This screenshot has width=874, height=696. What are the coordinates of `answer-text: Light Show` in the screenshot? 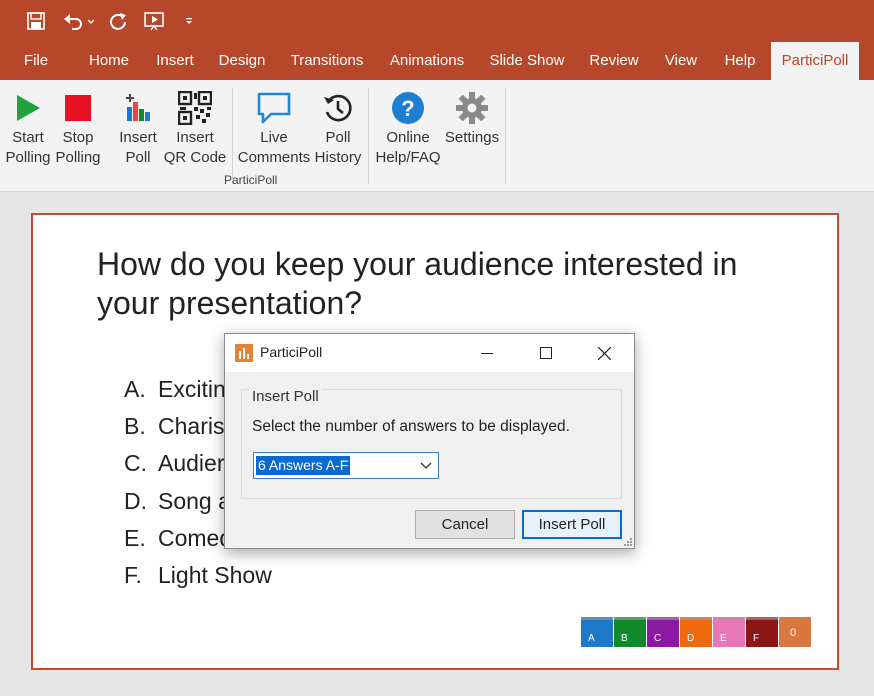 It's located at (215, 574).